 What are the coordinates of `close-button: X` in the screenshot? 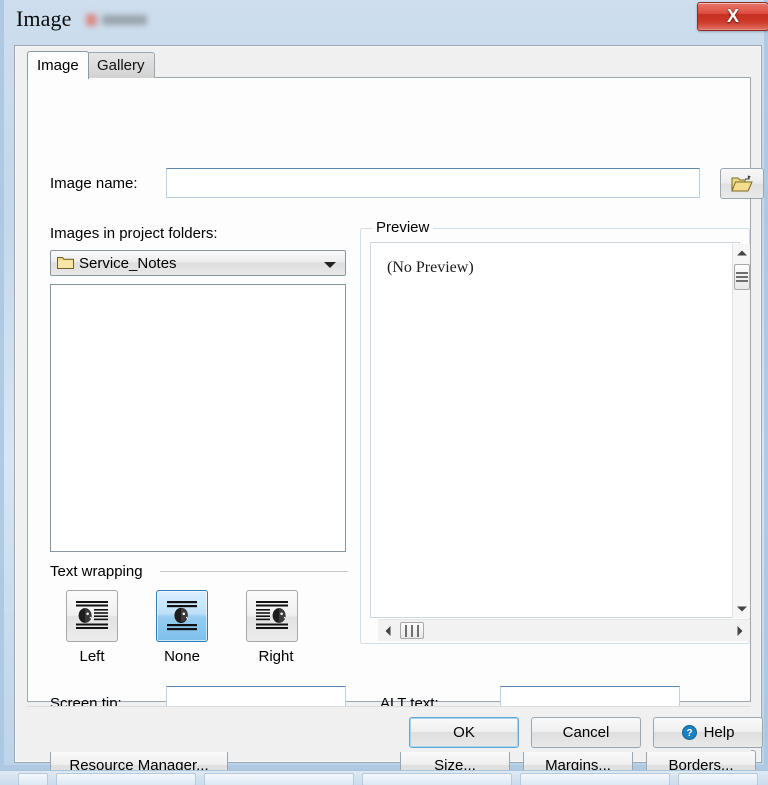 It's located at (732, 16).